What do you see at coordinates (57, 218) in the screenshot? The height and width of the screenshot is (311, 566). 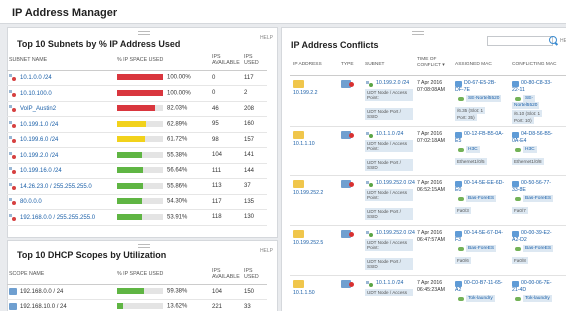 I see `item-link: 192.168.0.0 / 255.255.255.0` at bounding box center [57, 218].